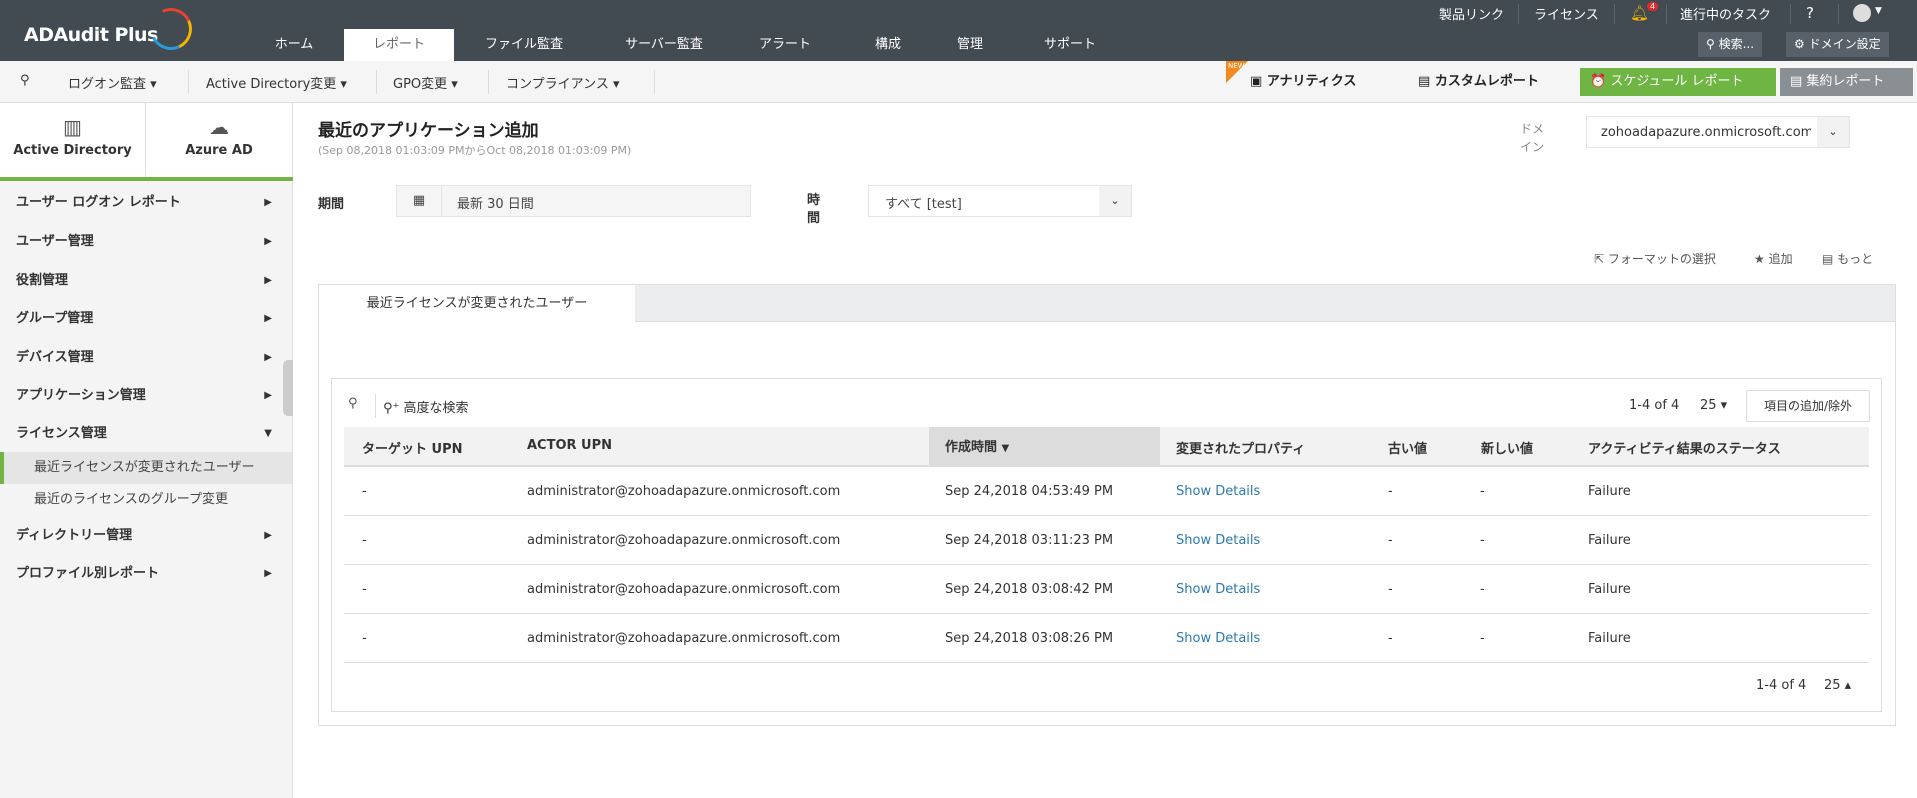 This screenshot has width=1917, height=798. I want to click on app-logo: ADAudit Plus, so click(91, 35).